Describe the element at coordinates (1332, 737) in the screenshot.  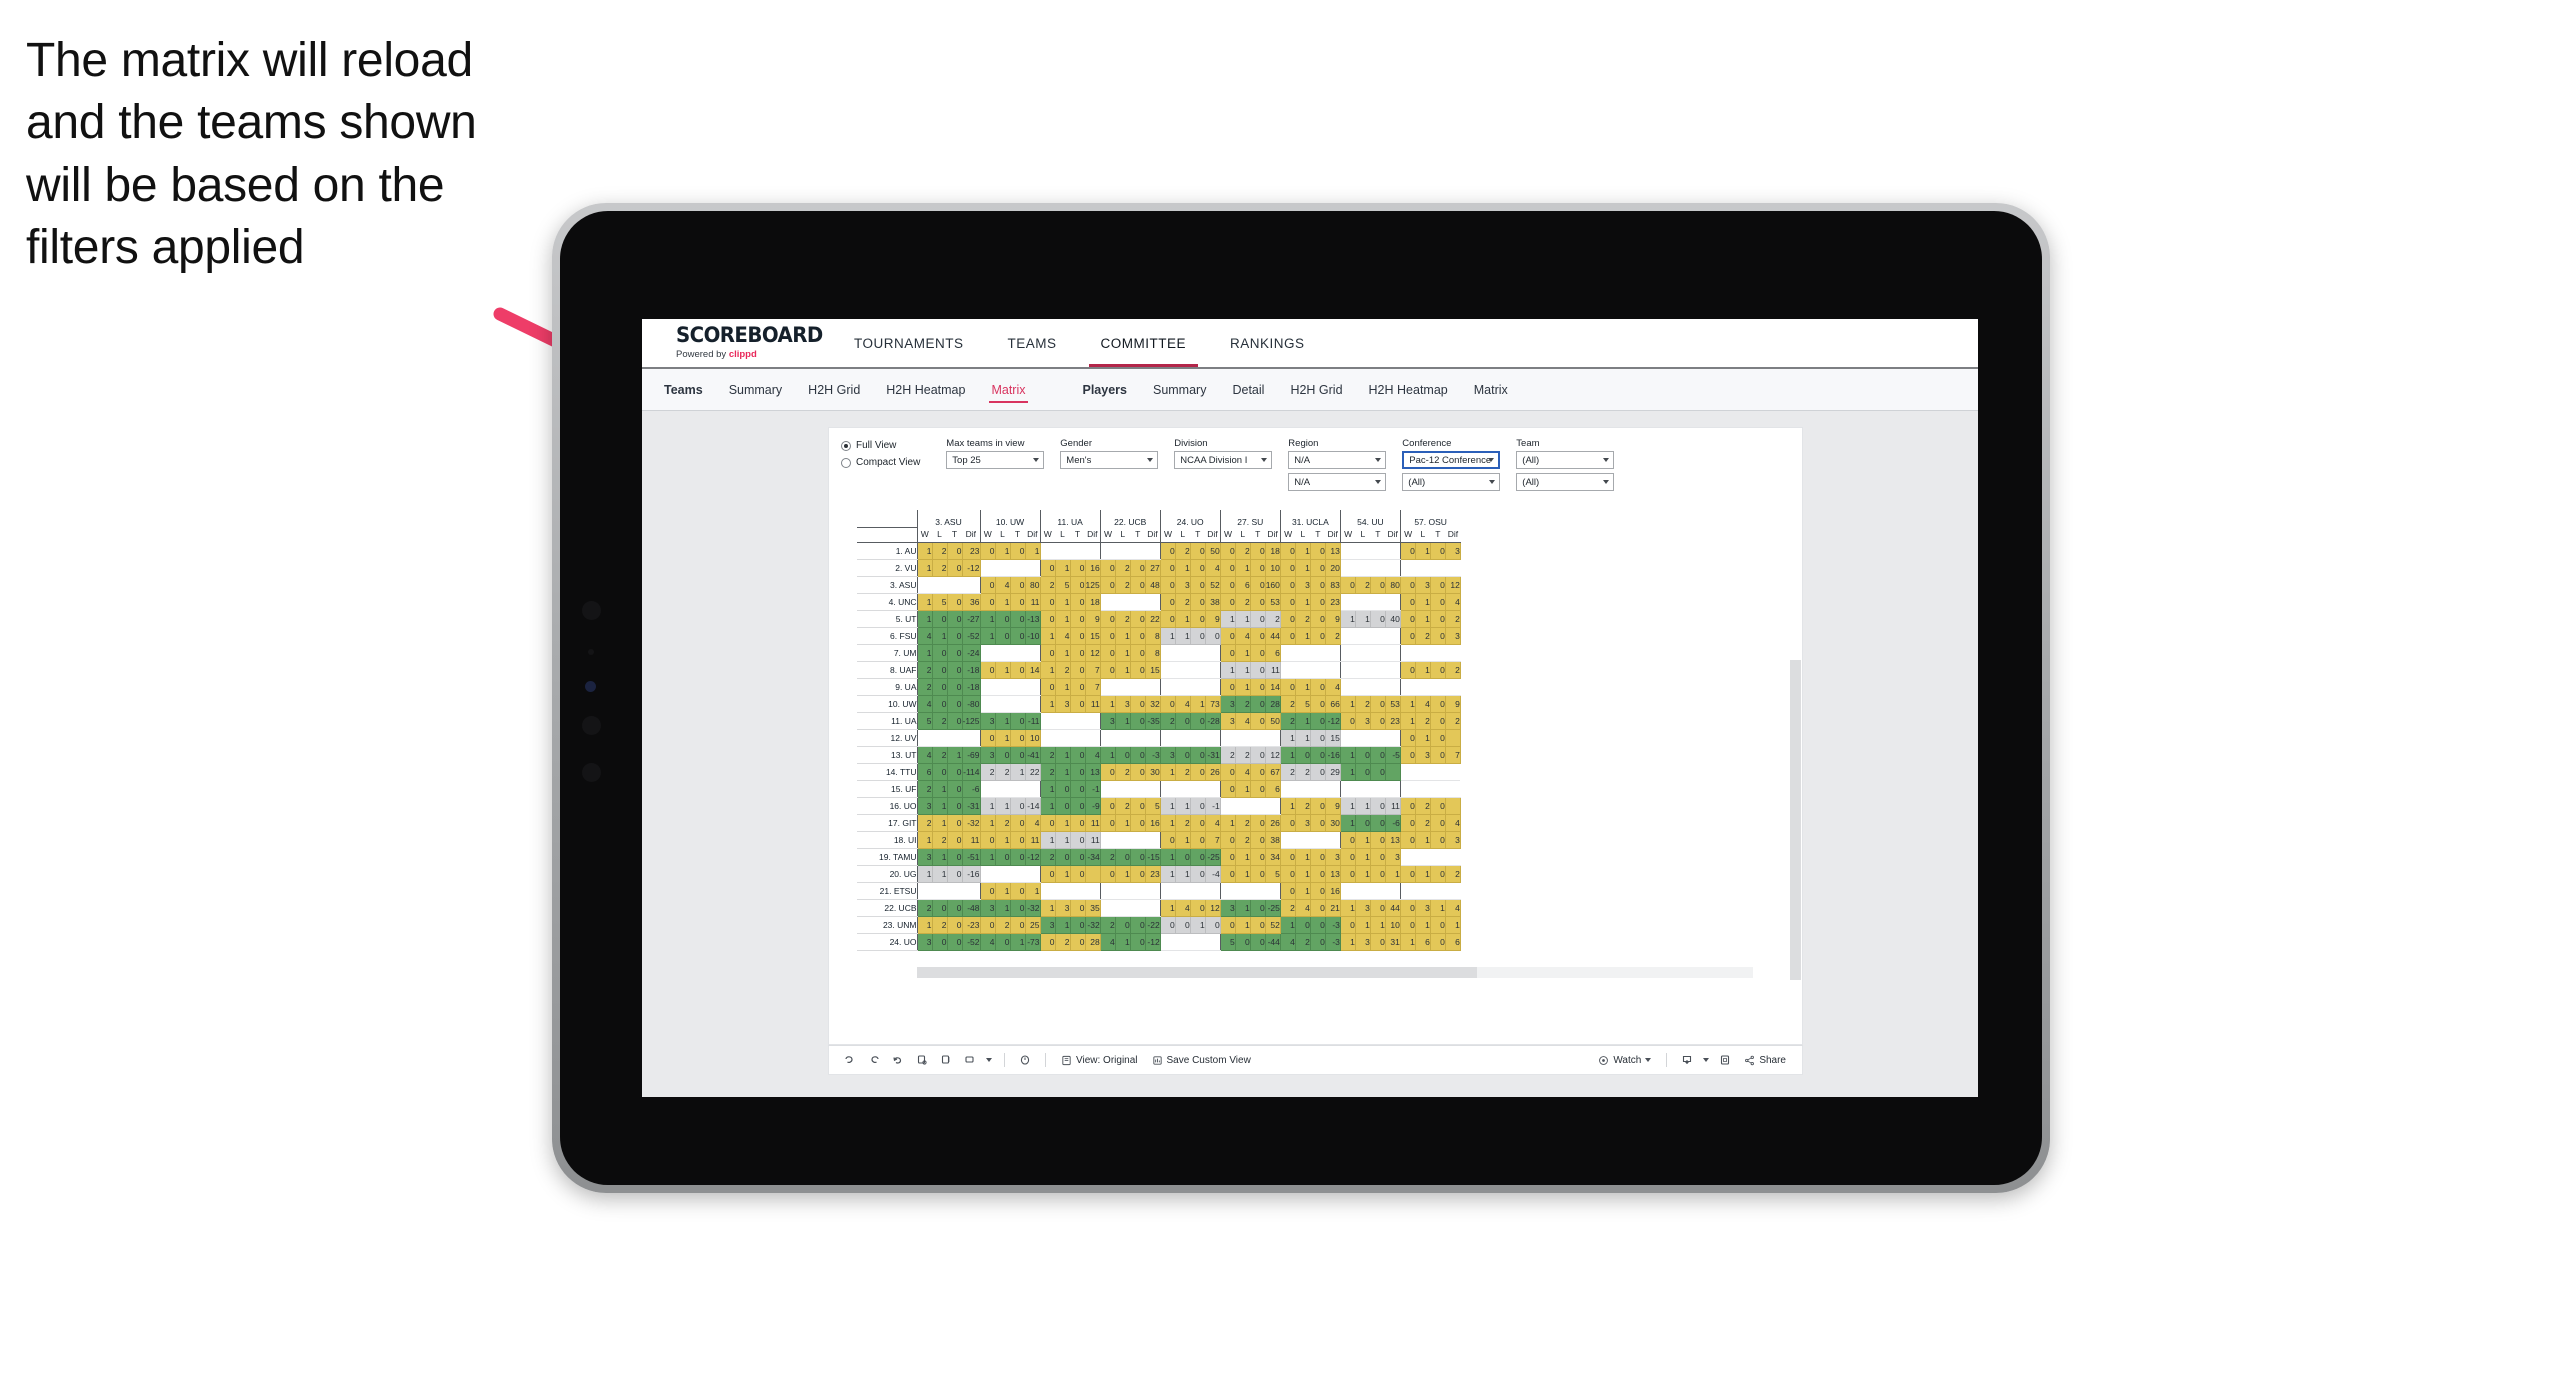
I see `matrix-cell: 15` at that location.